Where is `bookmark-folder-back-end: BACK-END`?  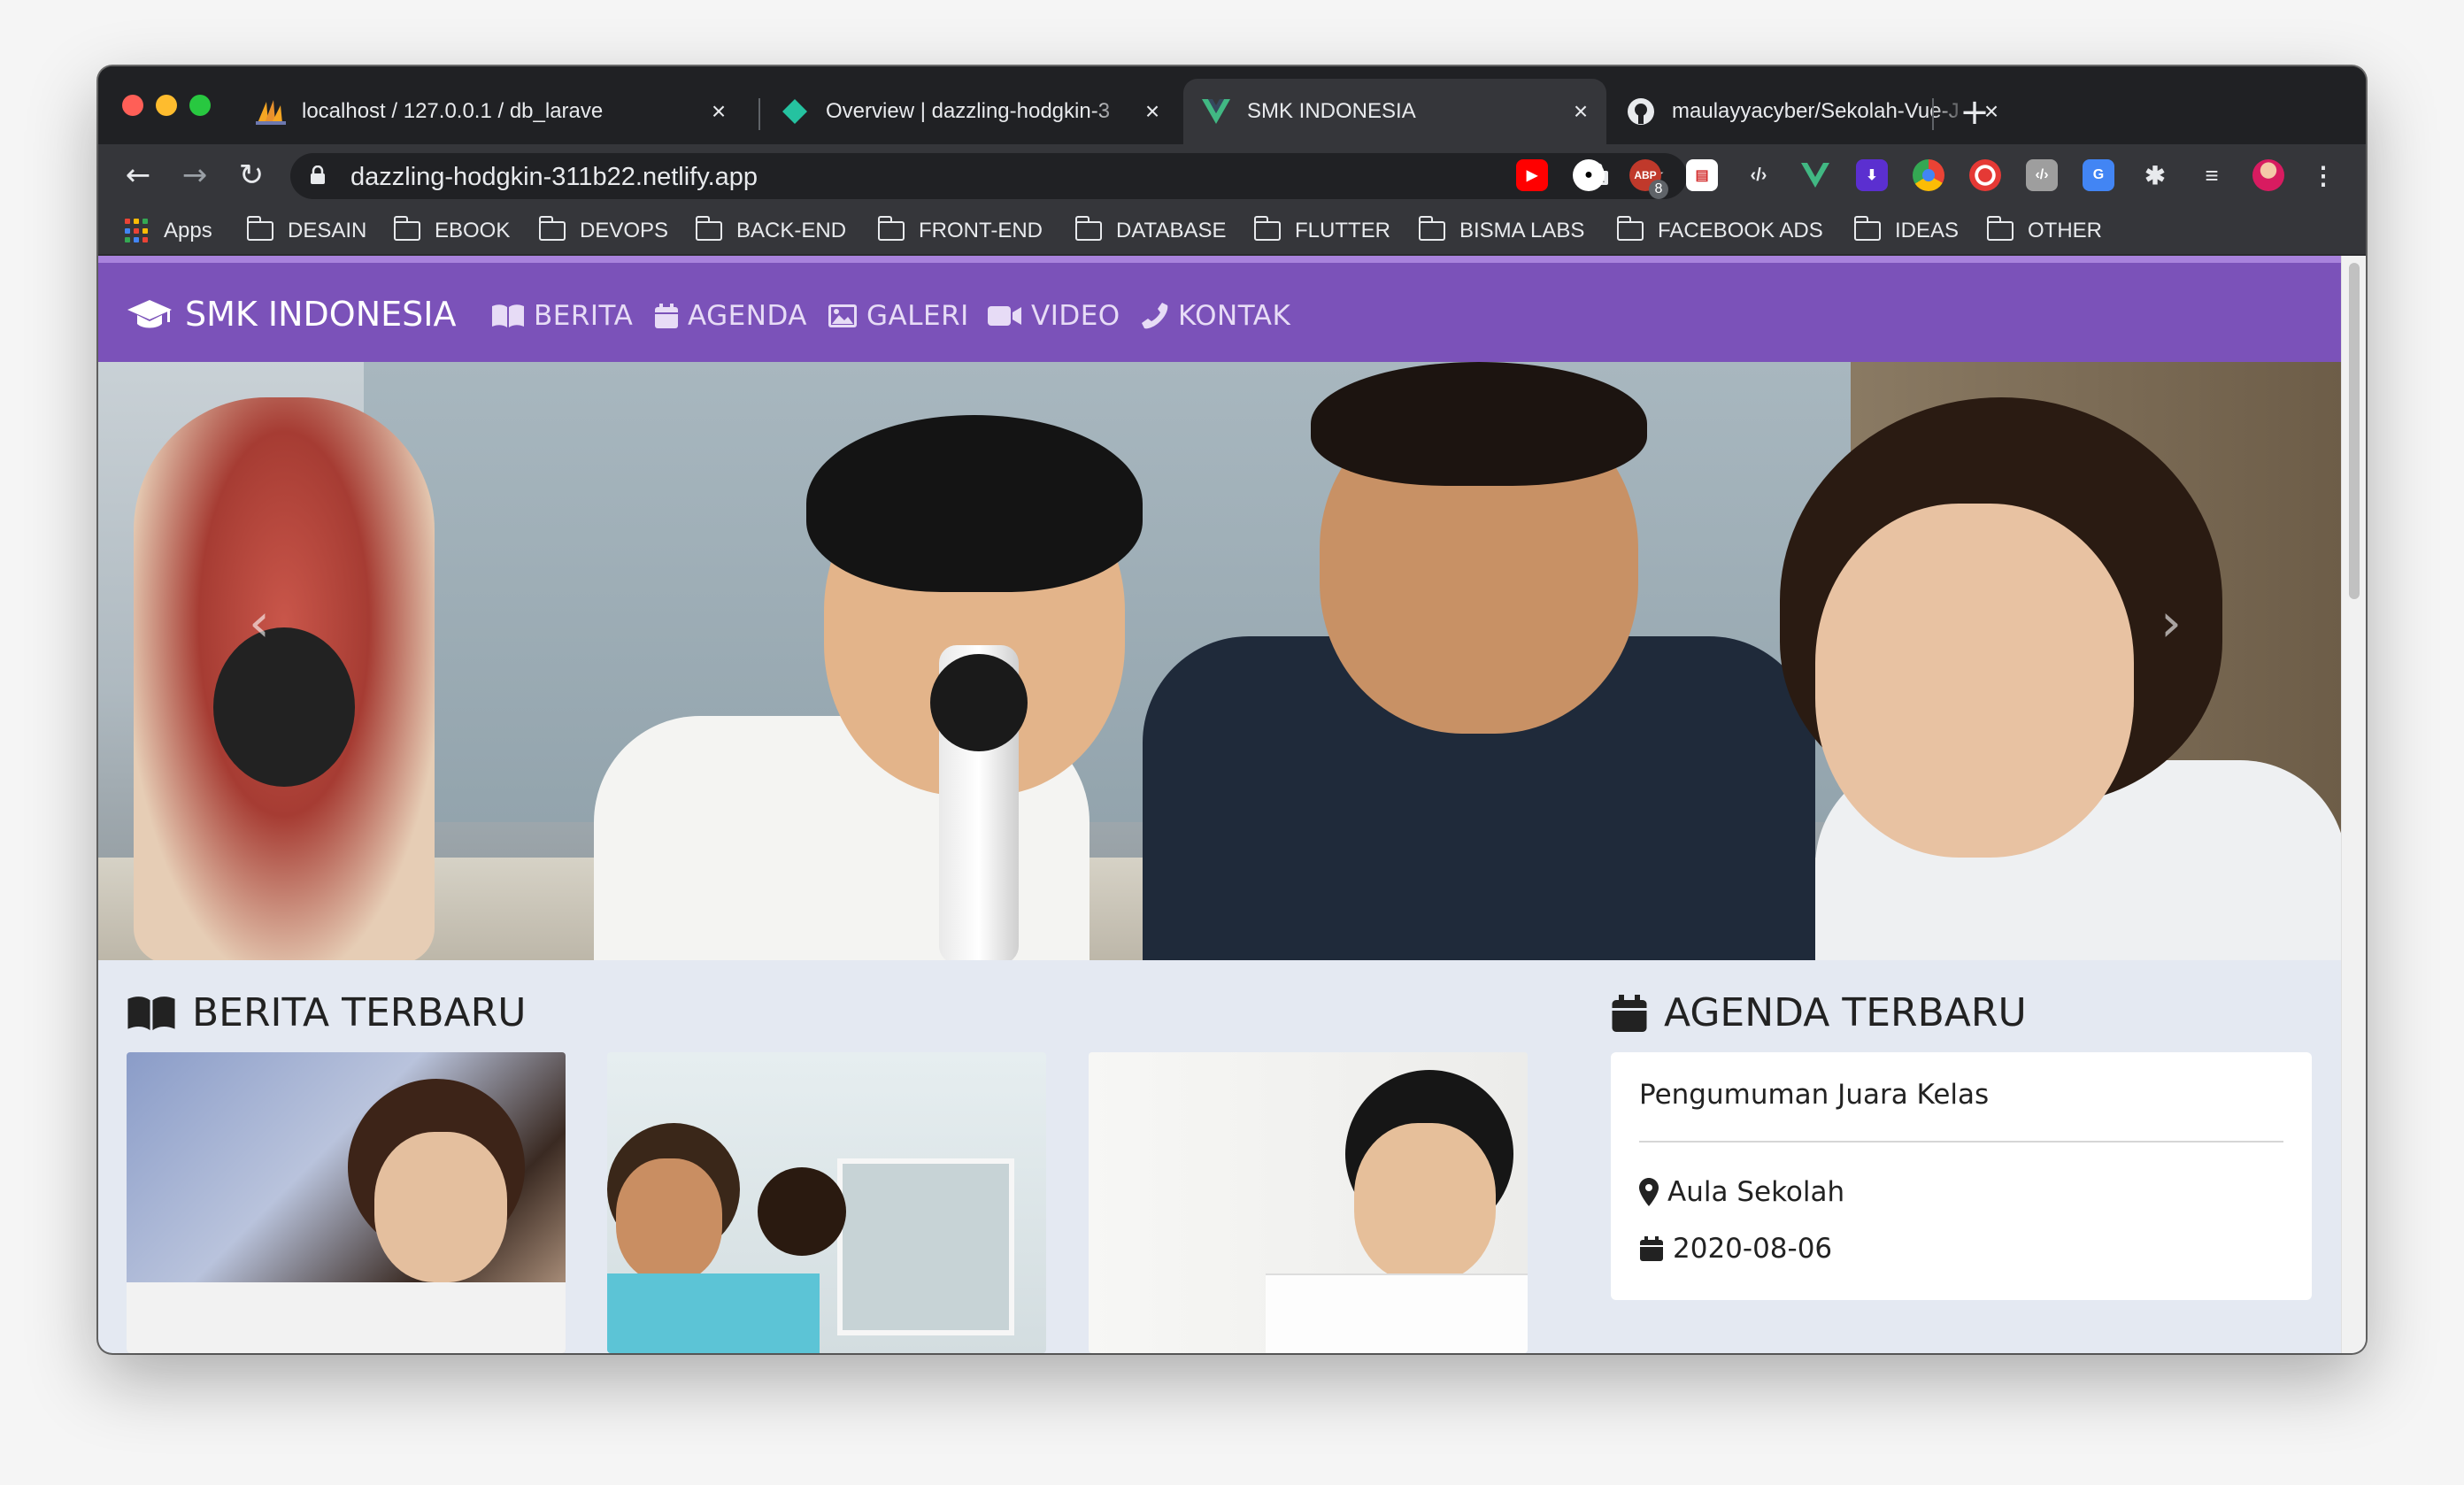
bookmark-folder-back-end: BACK-END is located at coordinates (771, 231).